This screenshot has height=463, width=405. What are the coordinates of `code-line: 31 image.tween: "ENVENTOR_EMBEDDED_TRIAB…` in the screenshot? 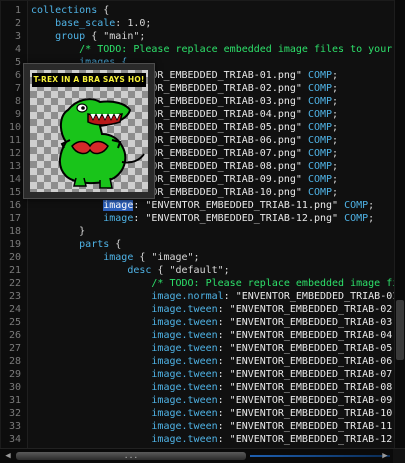 It's located at (197, 400).